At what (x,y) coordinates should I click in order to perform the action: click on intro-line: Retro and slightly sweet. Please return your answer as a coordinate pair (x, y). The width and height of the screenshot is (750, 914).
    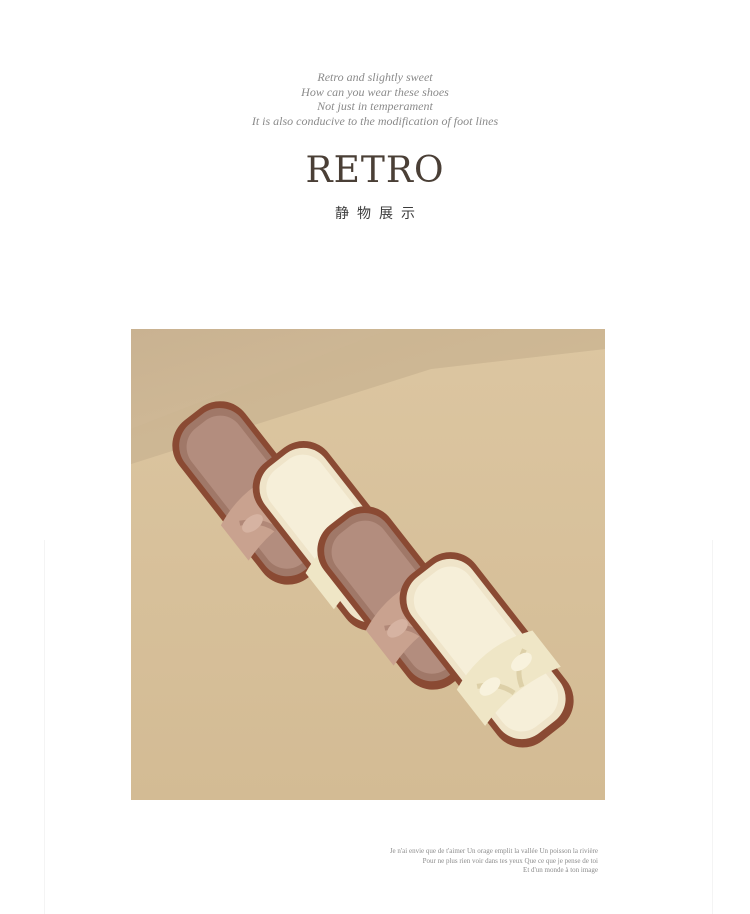
    Looking at the image, I should click on (375, 77).